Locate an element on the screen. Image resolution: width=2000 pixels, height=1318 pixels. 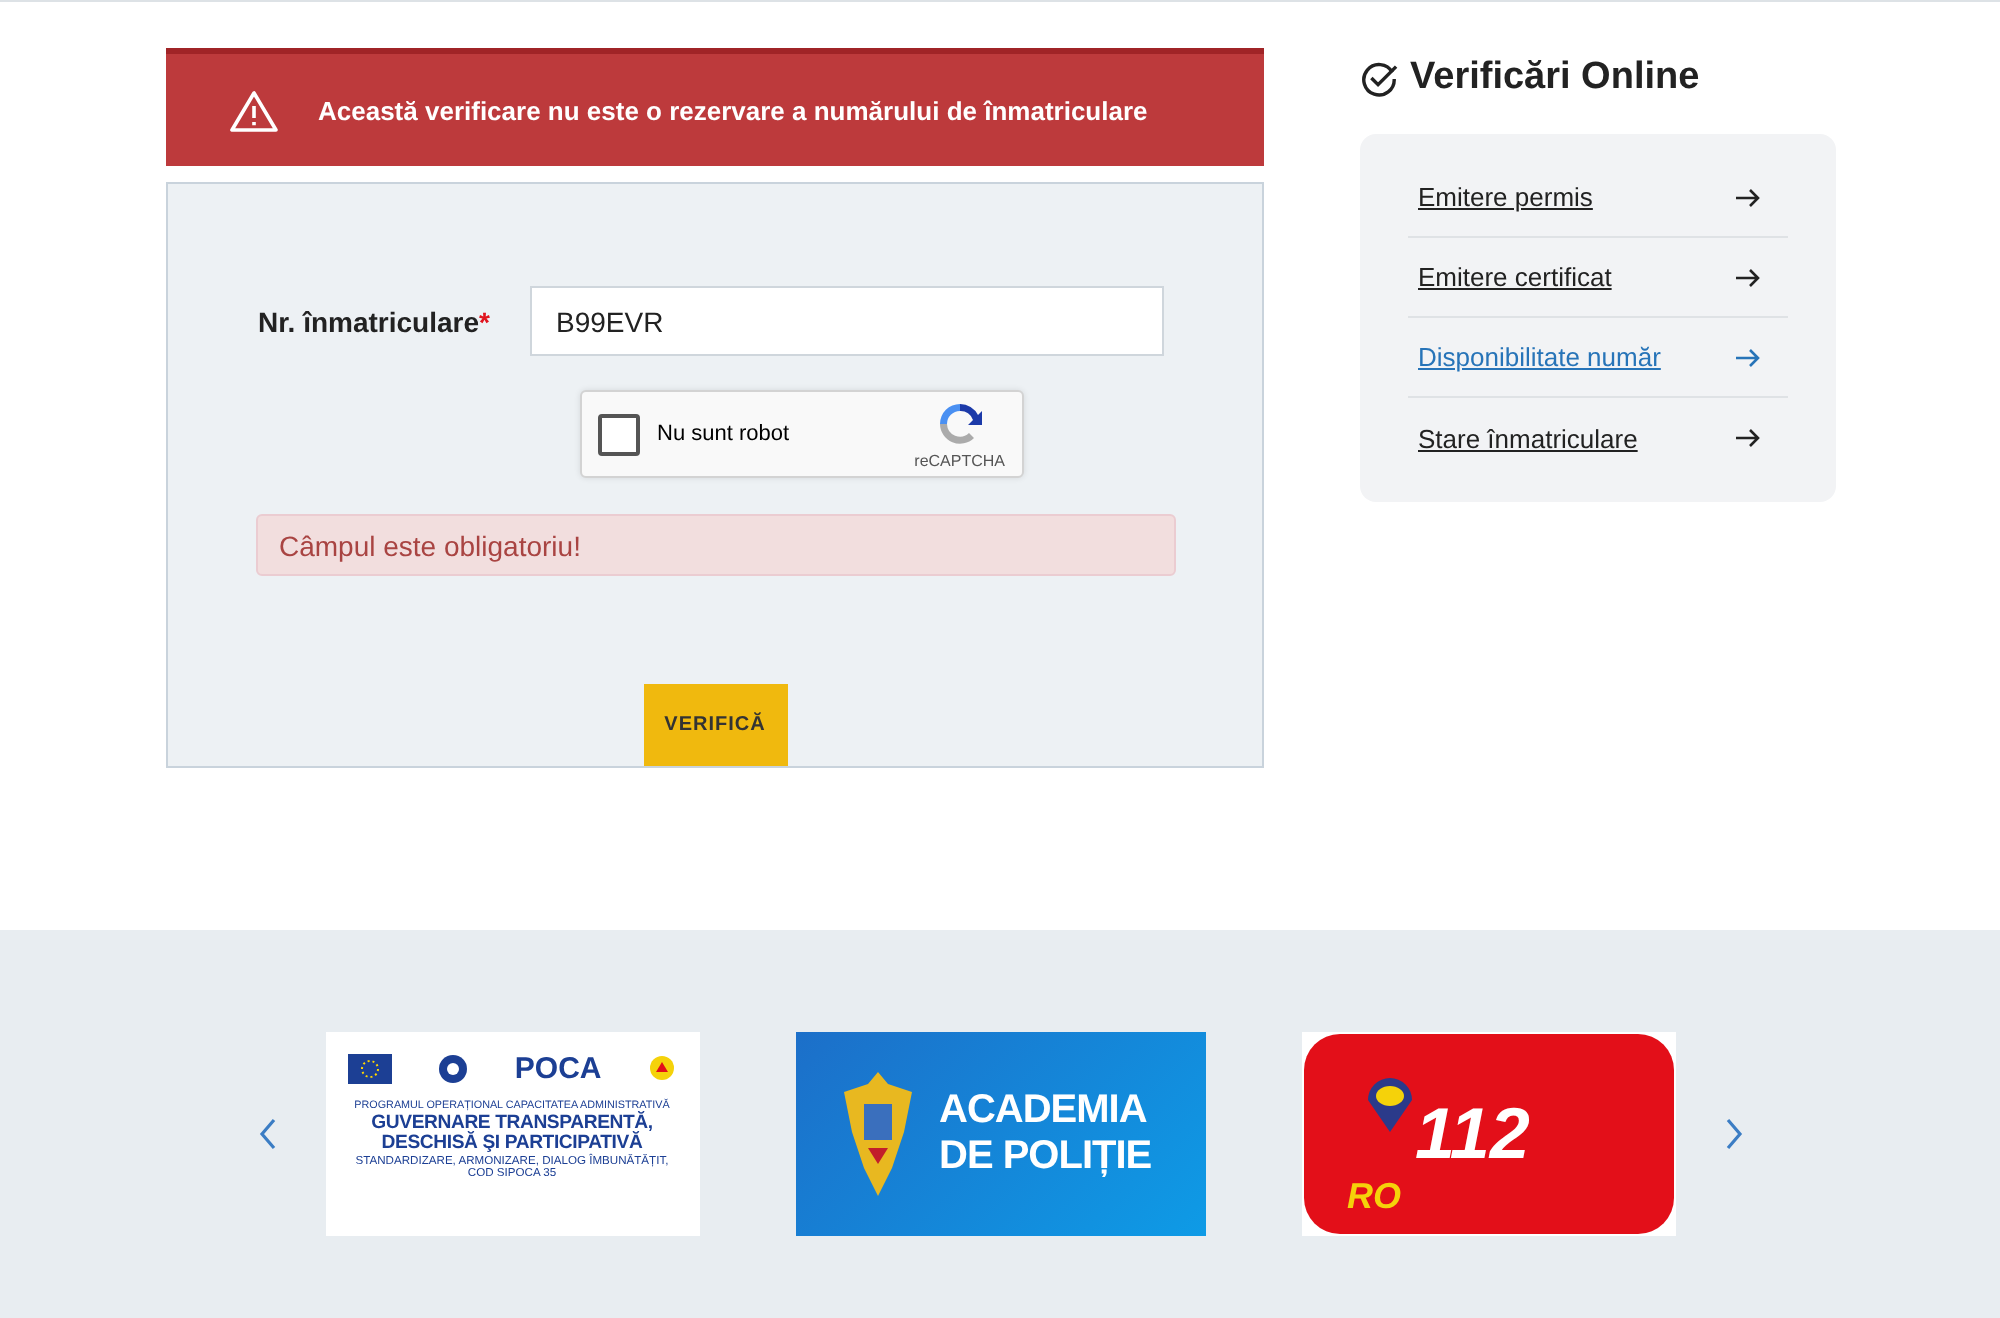
sidebar-title: Verificări Online is located at coordinates (1555, 78).